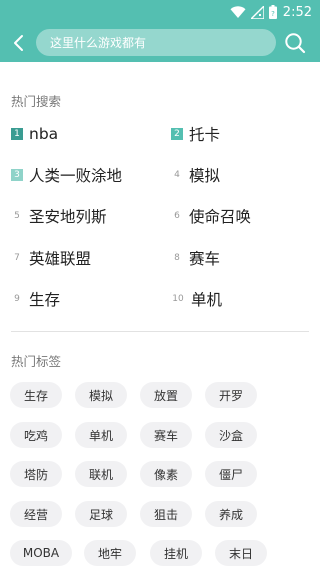 This screenshot has height=568, width=320. What do you see at coordinates (45, 300) in the screenshot?
I see `hot-search-label: 生存` at bounding box center [45, 300].